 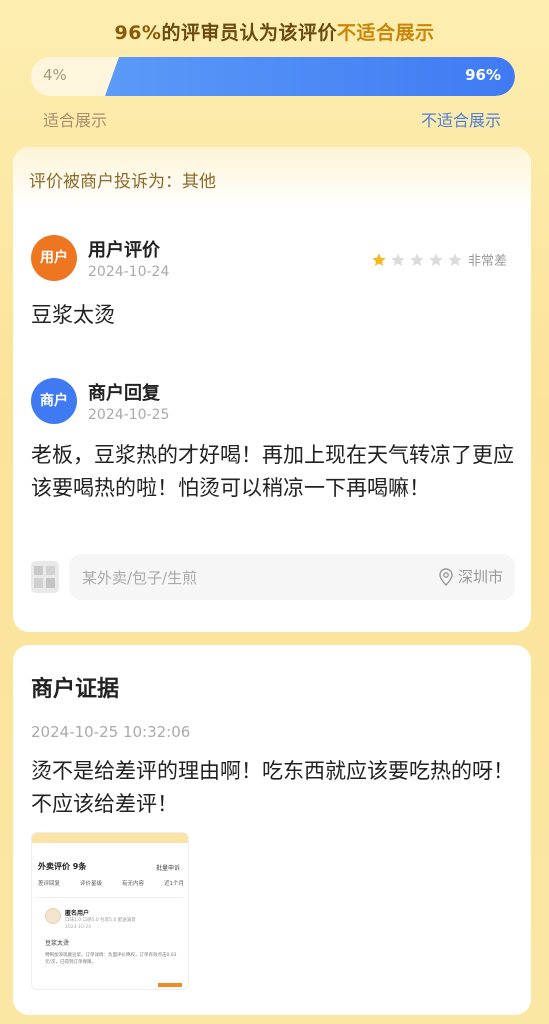 I want to click on vote-bar-suitable-pct: 4%, so click(x=55, y=75).